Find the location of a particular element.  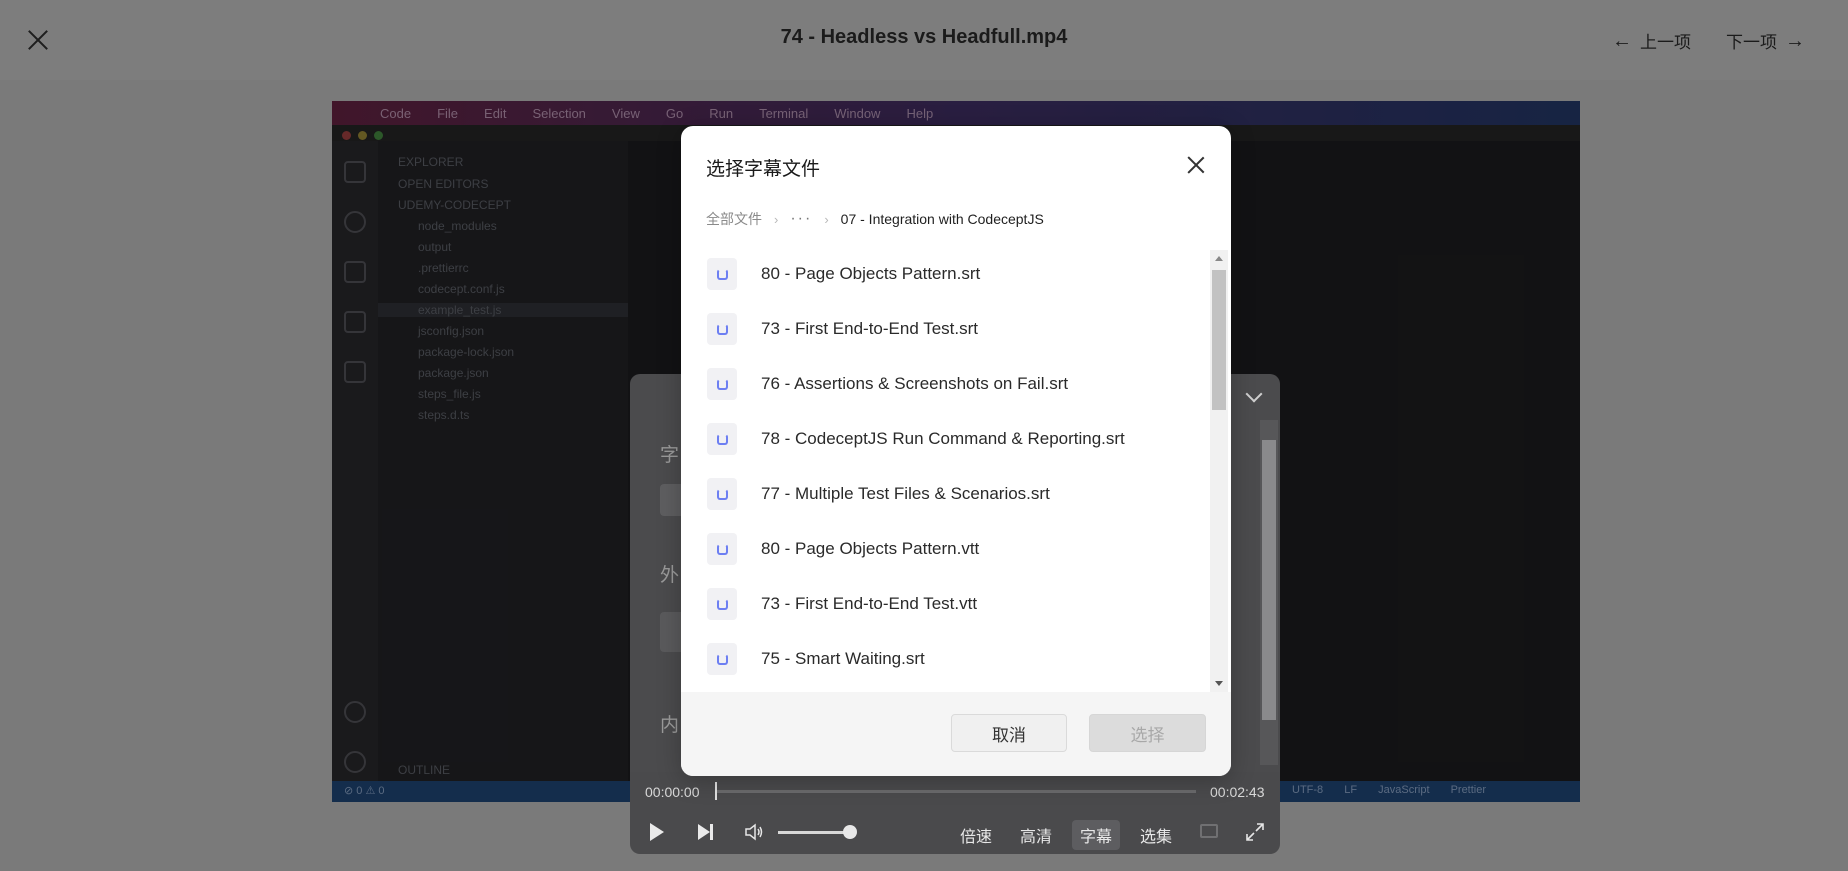

file-name: 75 - Smart Waiting.srt is located at coordinates (843, 658).